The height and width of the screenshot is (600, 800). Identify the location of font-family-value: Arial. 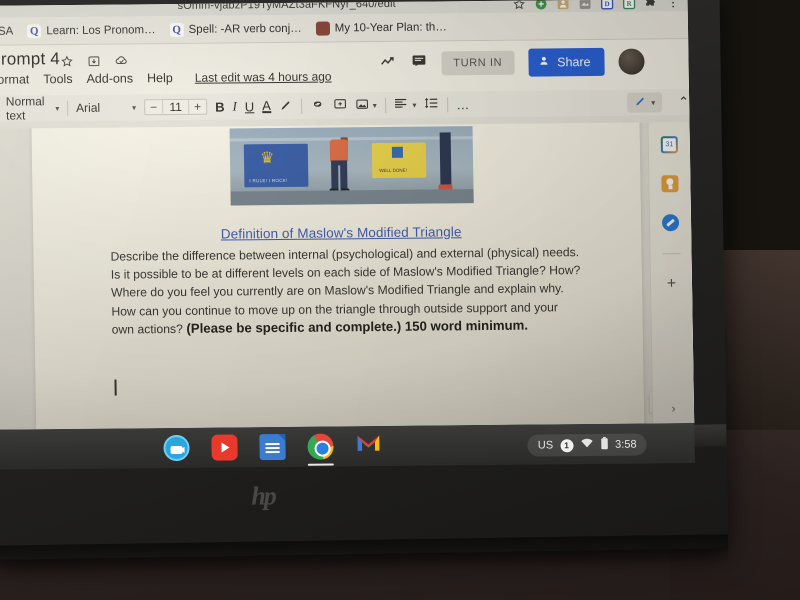
(88, 107).